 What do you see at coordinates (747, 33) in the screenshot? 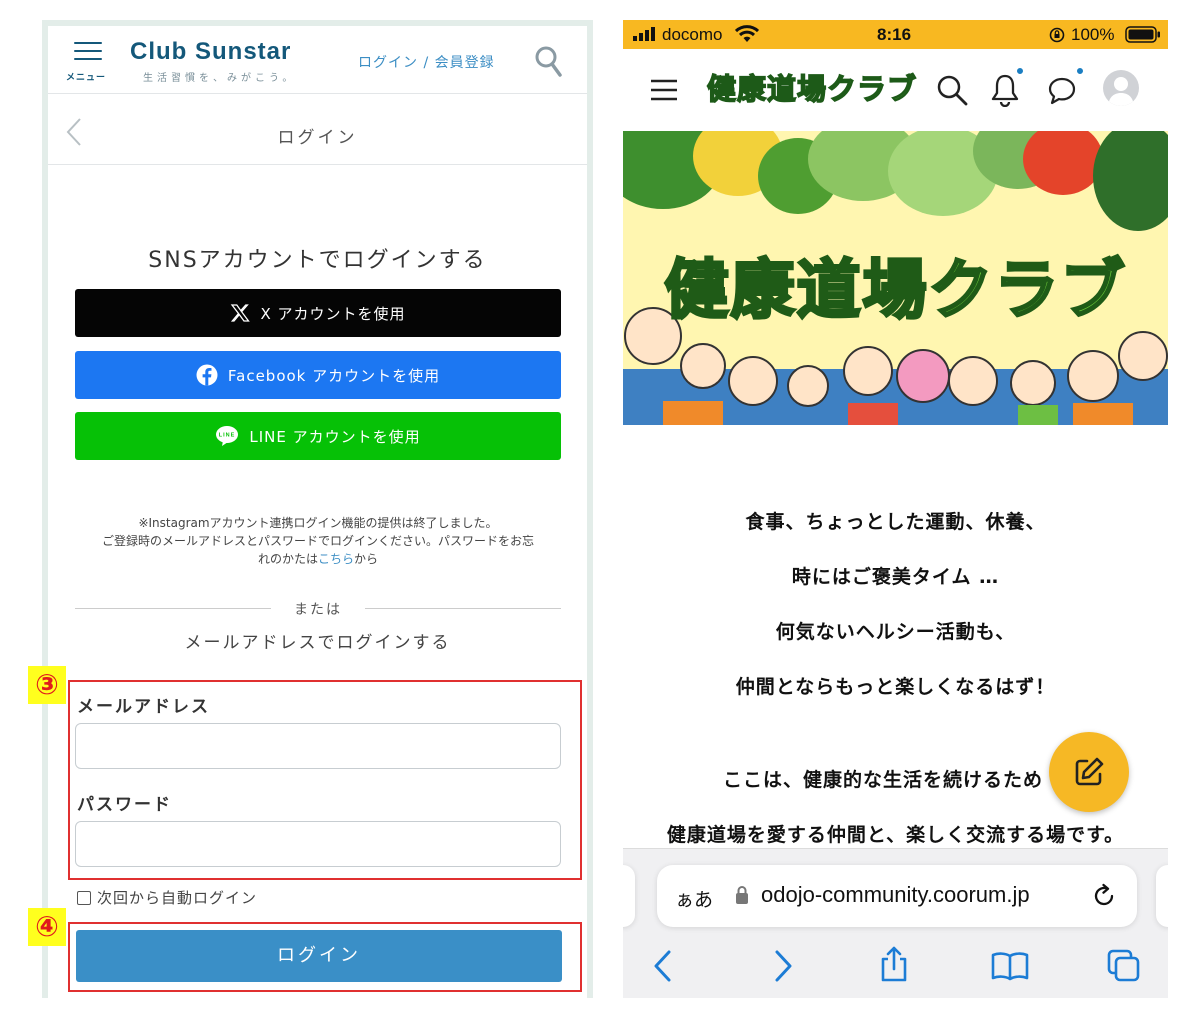
I see `wifi-icon` at bounding box center [747, 33].